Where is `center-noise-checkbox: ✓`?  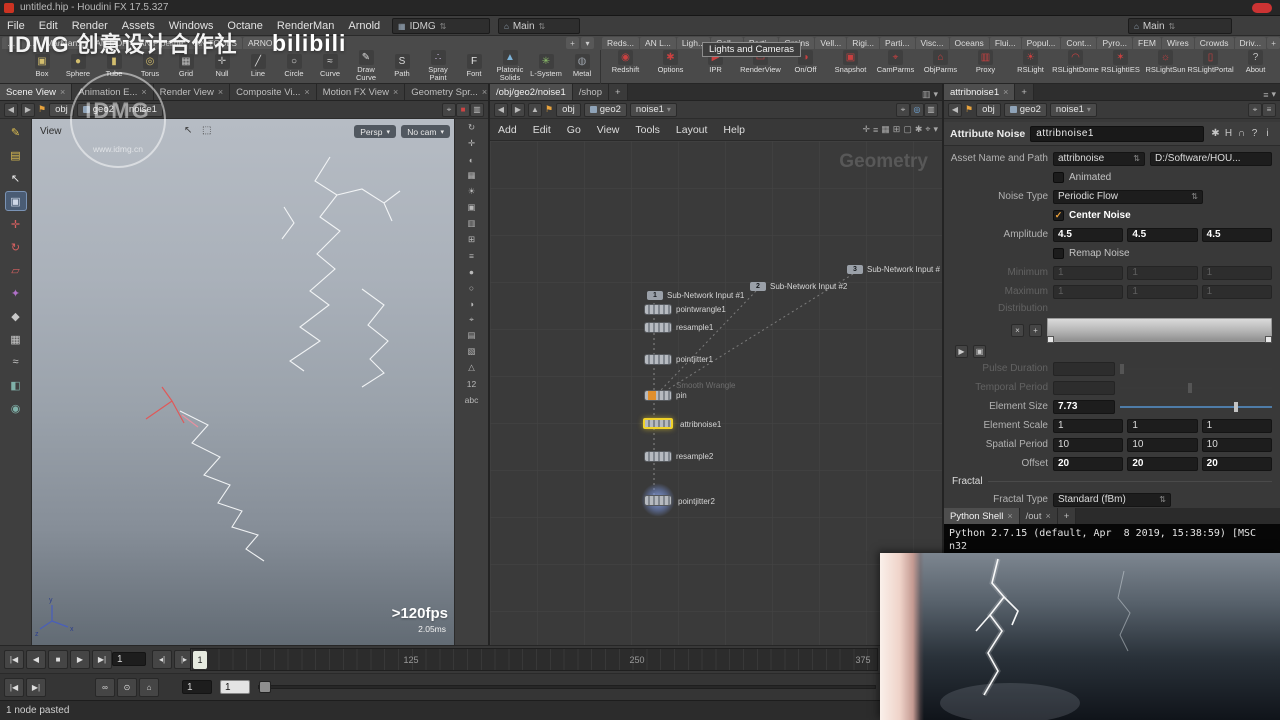 center-noise-checkbox: ✓ is located at coordinates (1058, 215).